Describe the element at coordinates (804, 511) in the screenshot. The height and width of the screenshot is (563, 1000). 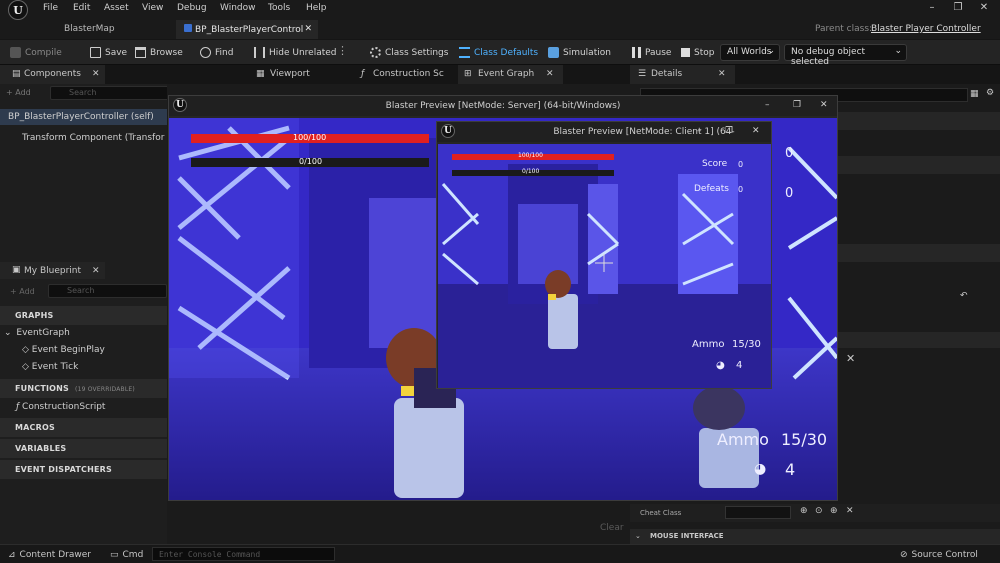
I see `navigate-icon: ⊕` at that location.